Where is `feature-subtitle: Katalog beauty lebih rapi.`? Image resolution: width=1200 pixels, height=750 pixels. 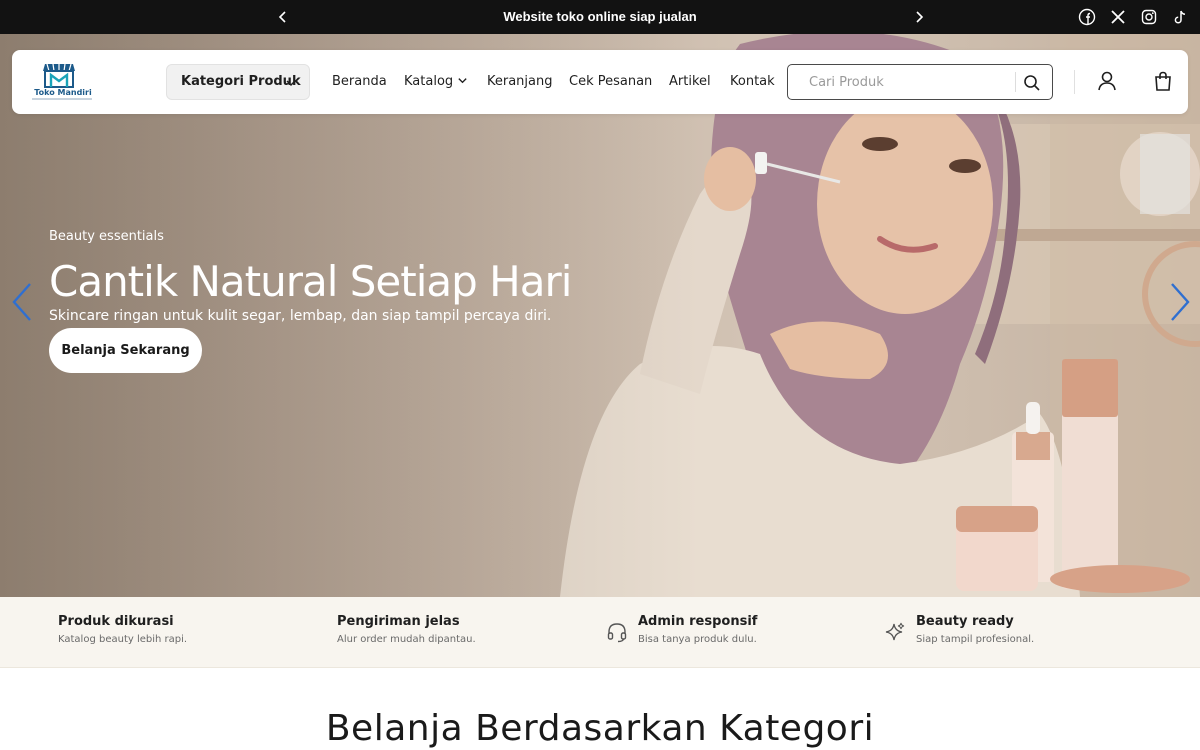
feature-subtitle: Katalog beauty lebih rapi. is located at coordinates (123, 639).